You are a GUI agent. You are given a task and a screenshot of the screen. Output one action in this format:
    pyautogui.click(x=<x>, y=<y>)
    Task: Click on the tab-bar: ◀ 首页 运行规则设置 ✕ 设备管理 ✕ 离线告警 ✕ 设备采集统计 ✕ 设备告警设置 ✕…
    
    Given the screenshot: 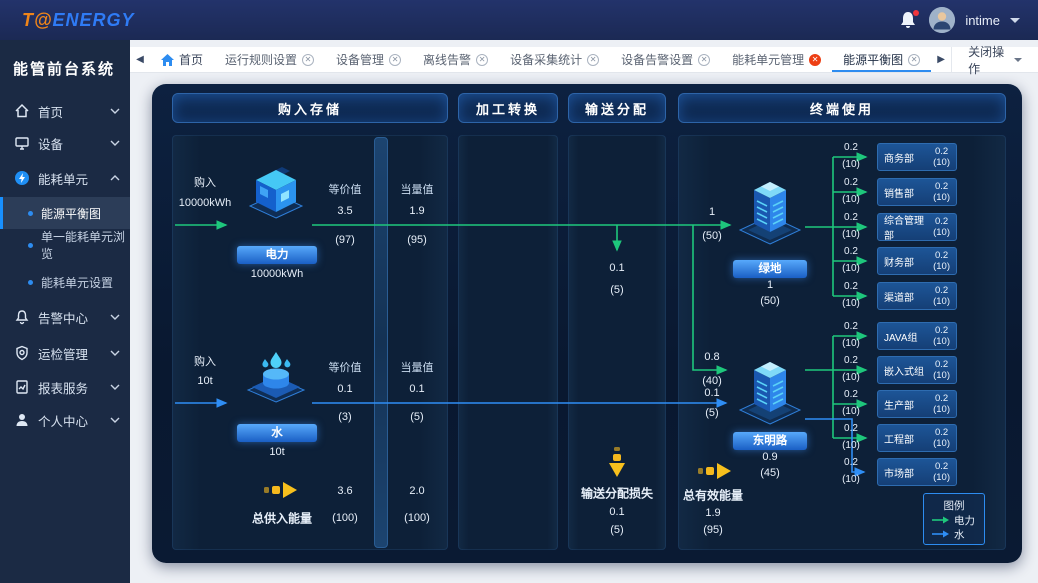 What is the action you would take?
    pyautogui.click(x=584, y=60)
    